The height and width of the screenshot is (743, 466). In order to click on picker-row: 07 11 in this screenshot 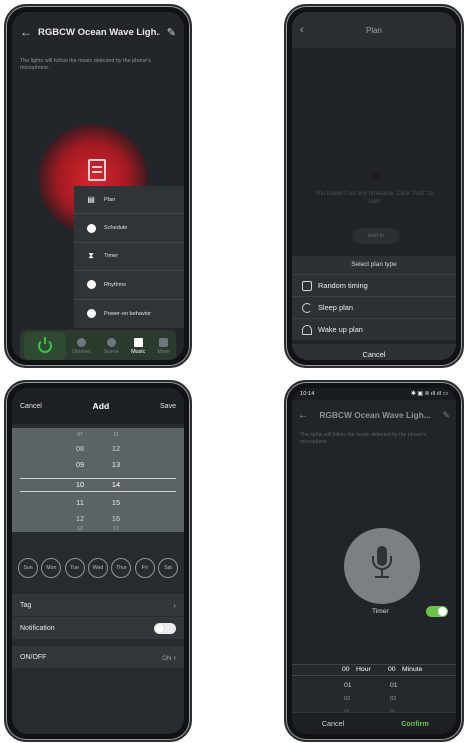, I will do `click(98, 435)`.